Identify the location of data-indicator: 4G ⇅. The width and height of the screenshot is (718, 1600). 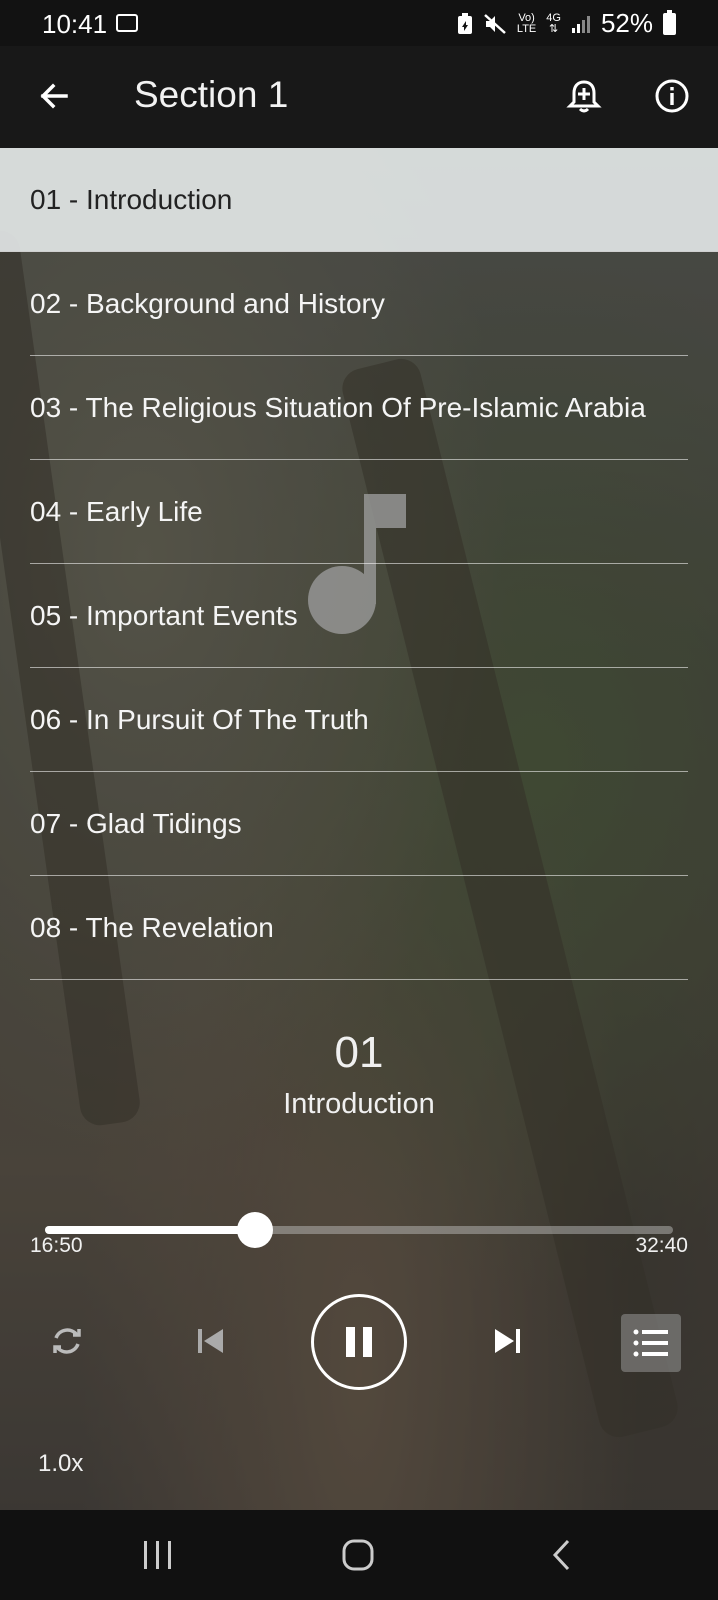
(553, 23).